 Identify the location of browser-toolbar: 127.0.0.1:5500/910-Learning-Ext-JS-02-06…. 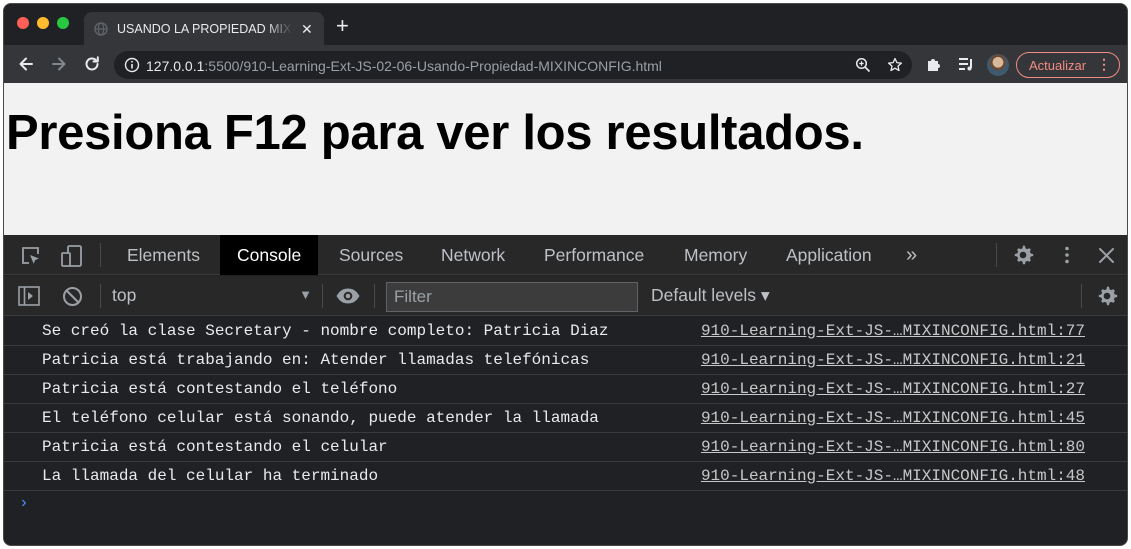
(565, 64).